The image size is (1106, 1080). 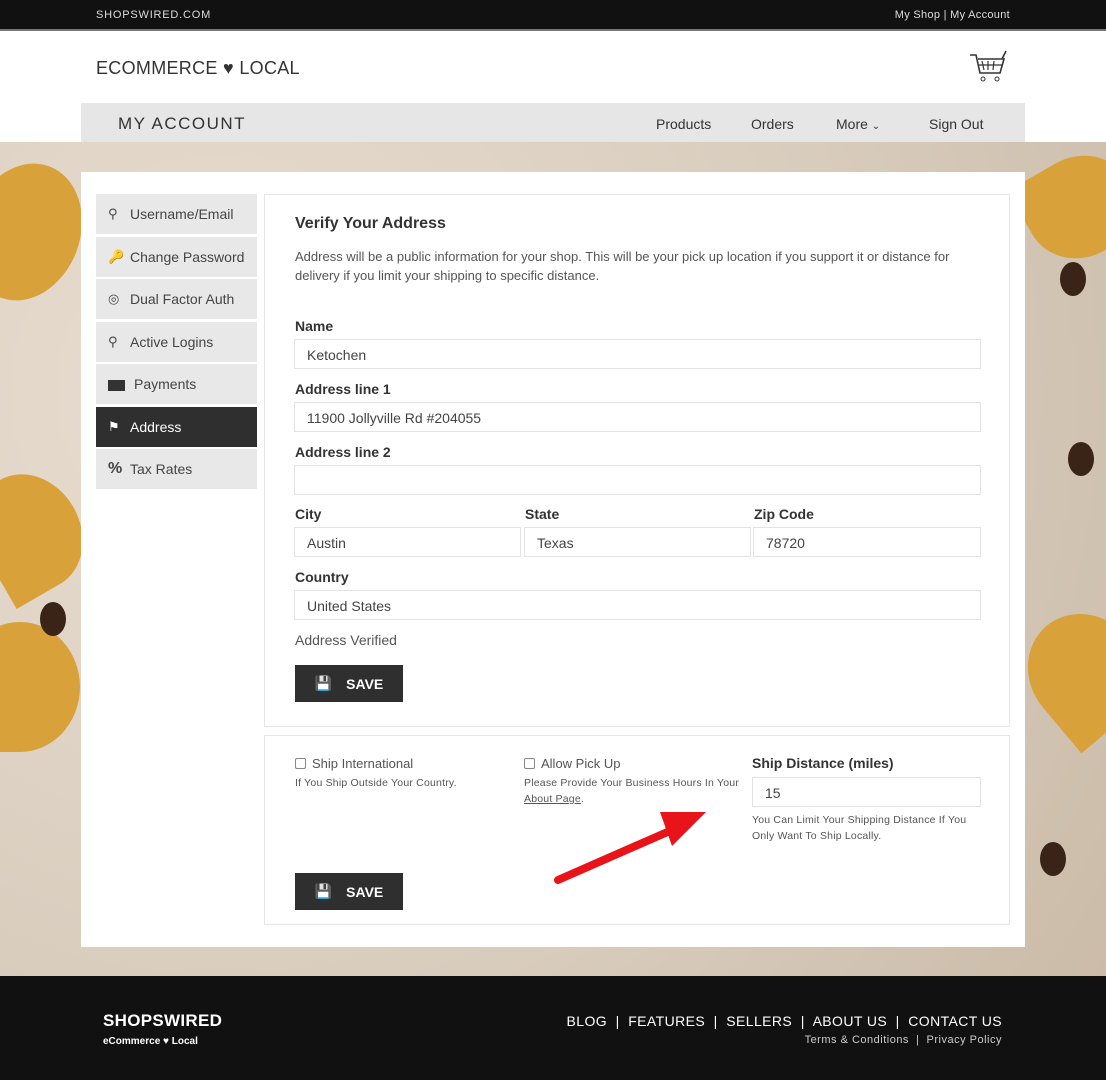 I want to click on address-status: Address Verified, so click(x=346, y=640).